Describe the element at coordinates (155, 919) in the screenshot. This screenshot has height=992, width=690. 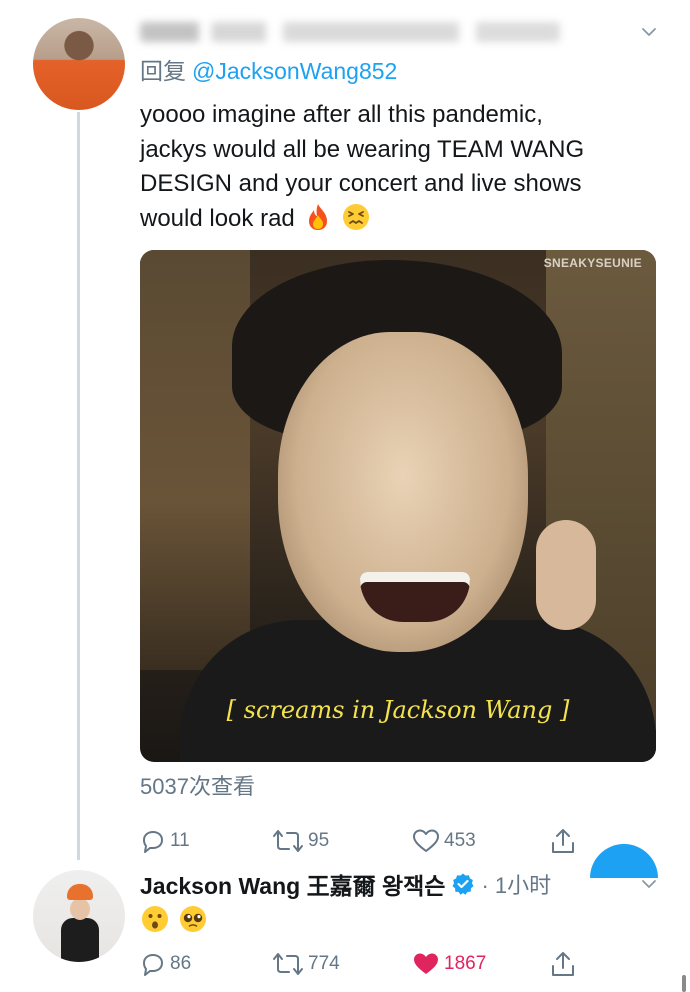
I see `hushed-face-emoji-icon` at that location.